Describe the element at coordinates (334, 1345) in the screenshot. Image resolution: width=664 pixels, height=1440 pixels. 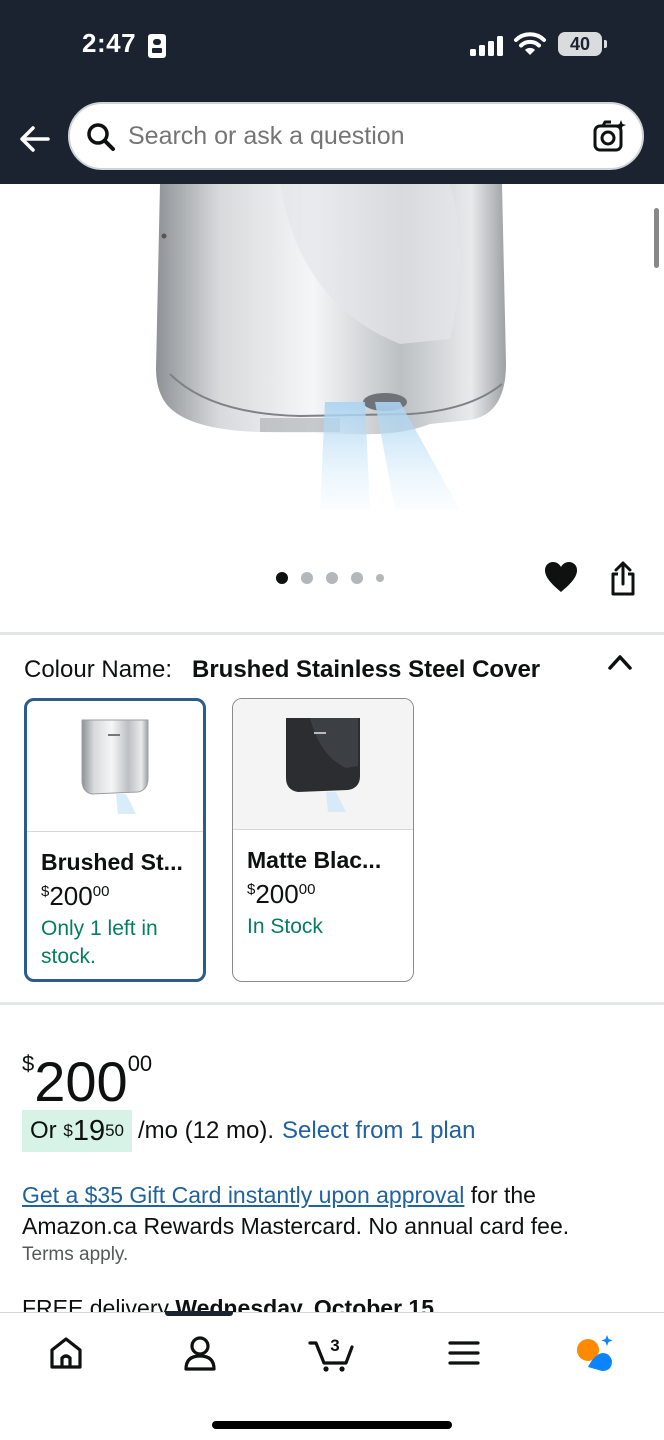
I see `cart-count: 3` at that location.